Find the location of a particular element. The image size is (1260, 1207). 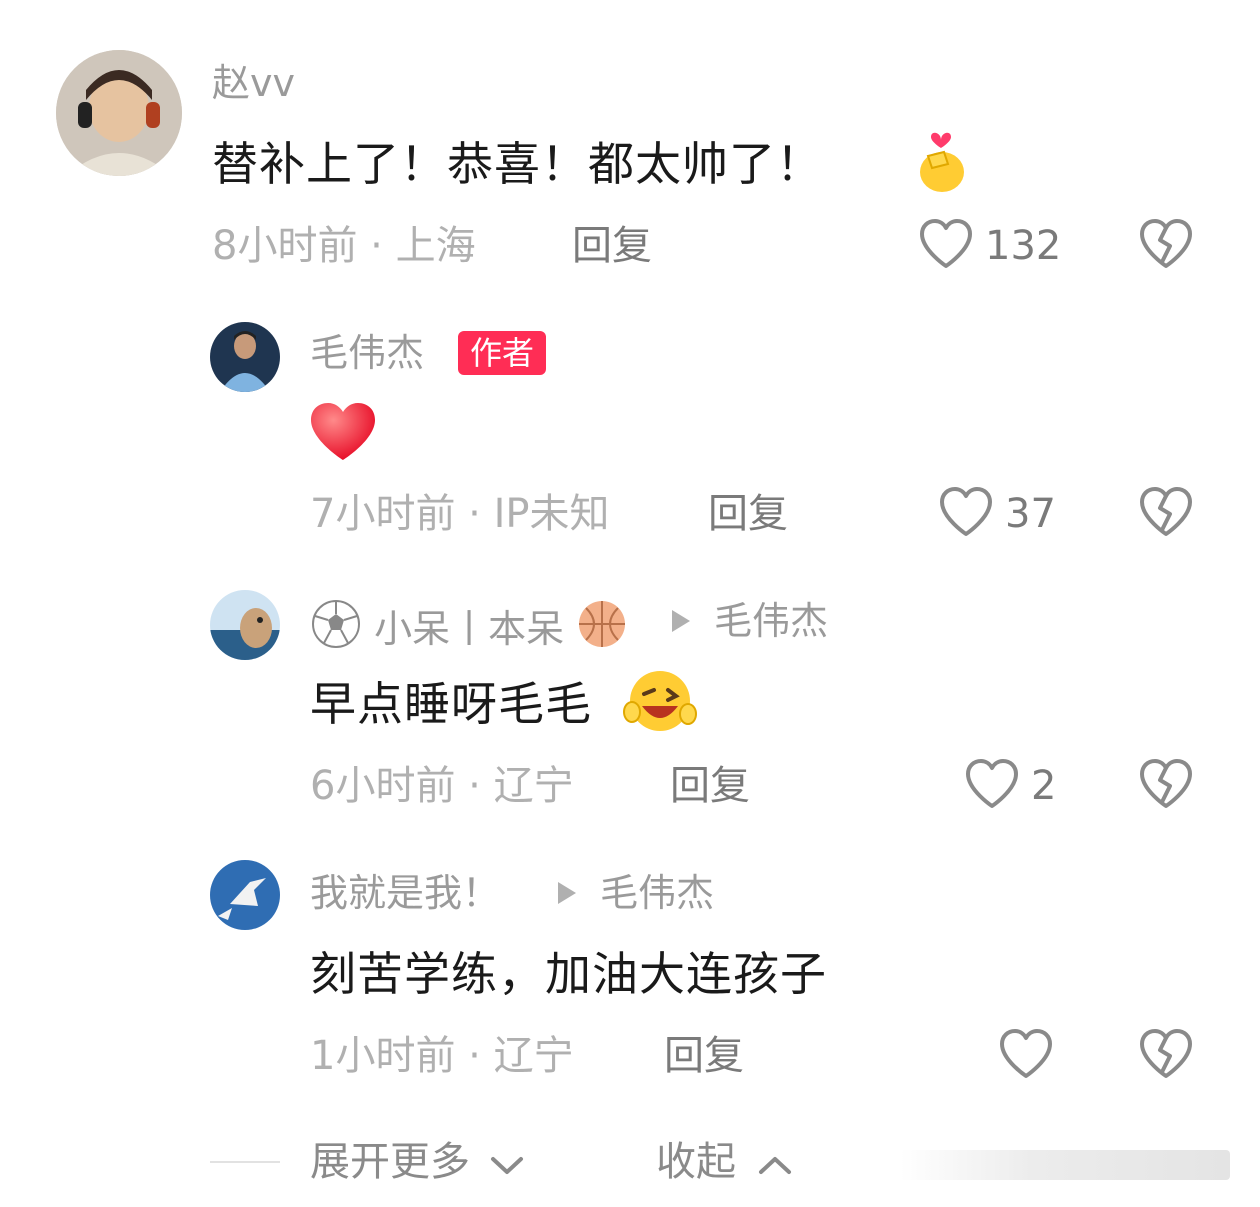

comment-location: IP未知 is located at coordinates (551, 514).